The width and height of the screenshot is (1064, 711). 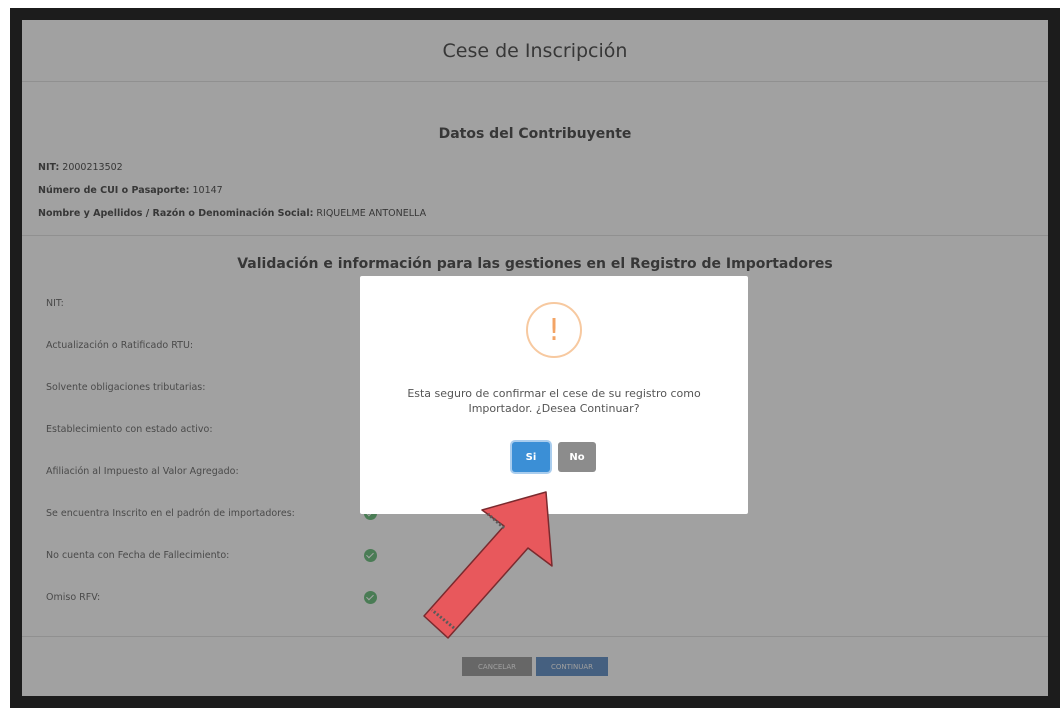 I want to click on warning-icon: !, so click(x=554, y=330).